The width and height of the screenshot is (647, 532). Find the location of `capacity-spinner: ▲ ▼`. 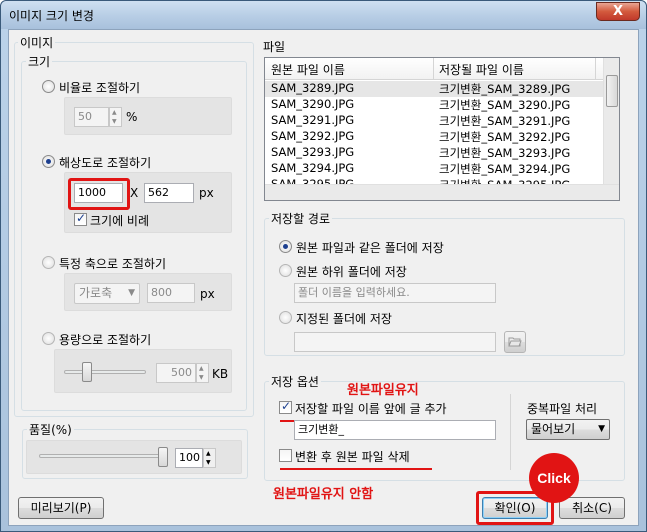

capacity-spinner: ▲ ▼ is located at coordinates (202, 373).